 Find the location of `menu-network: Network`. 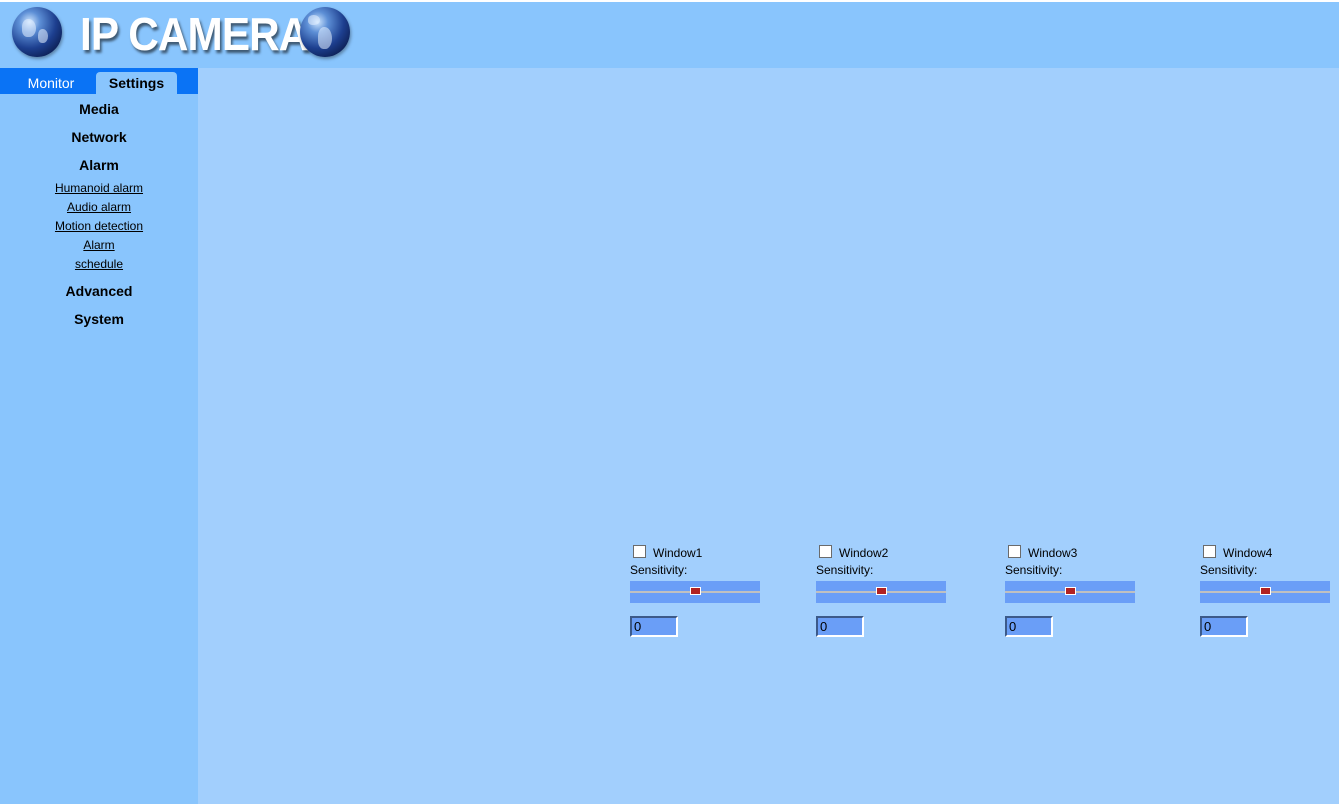

menu-network: Network is located at coordinates (99, 137).